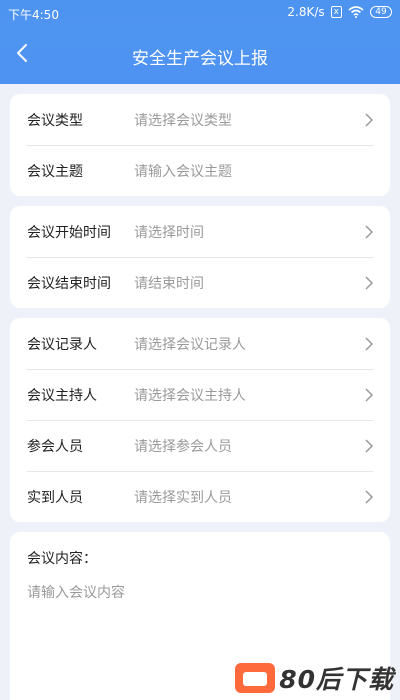 The width and height of the screenshot is (400, 700). Describe the element at coordinates (169, 283) in the screenshot. I see `end-time-select: 请结束时间` at that location.